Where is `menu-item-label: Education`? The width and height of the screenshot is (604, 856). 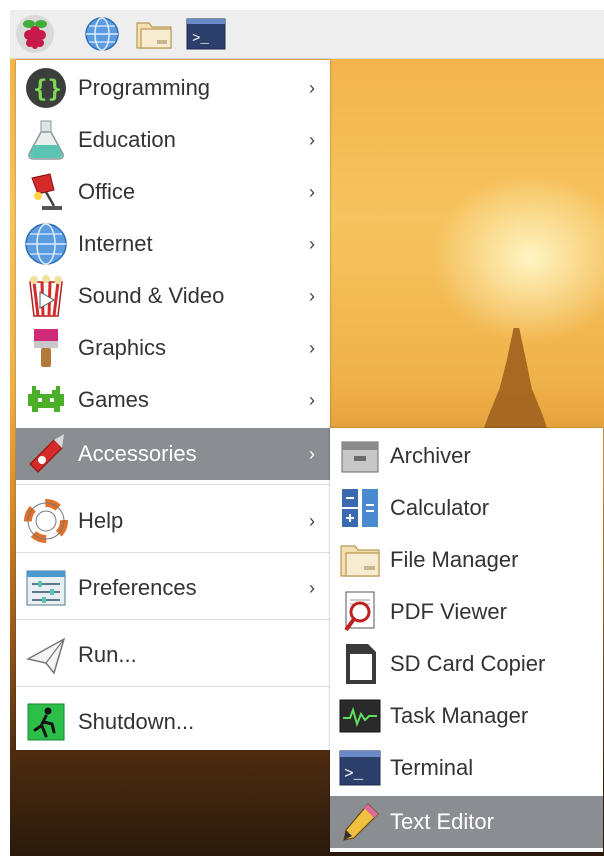
menu-item-label: Education is located at coordinates (127, 139).